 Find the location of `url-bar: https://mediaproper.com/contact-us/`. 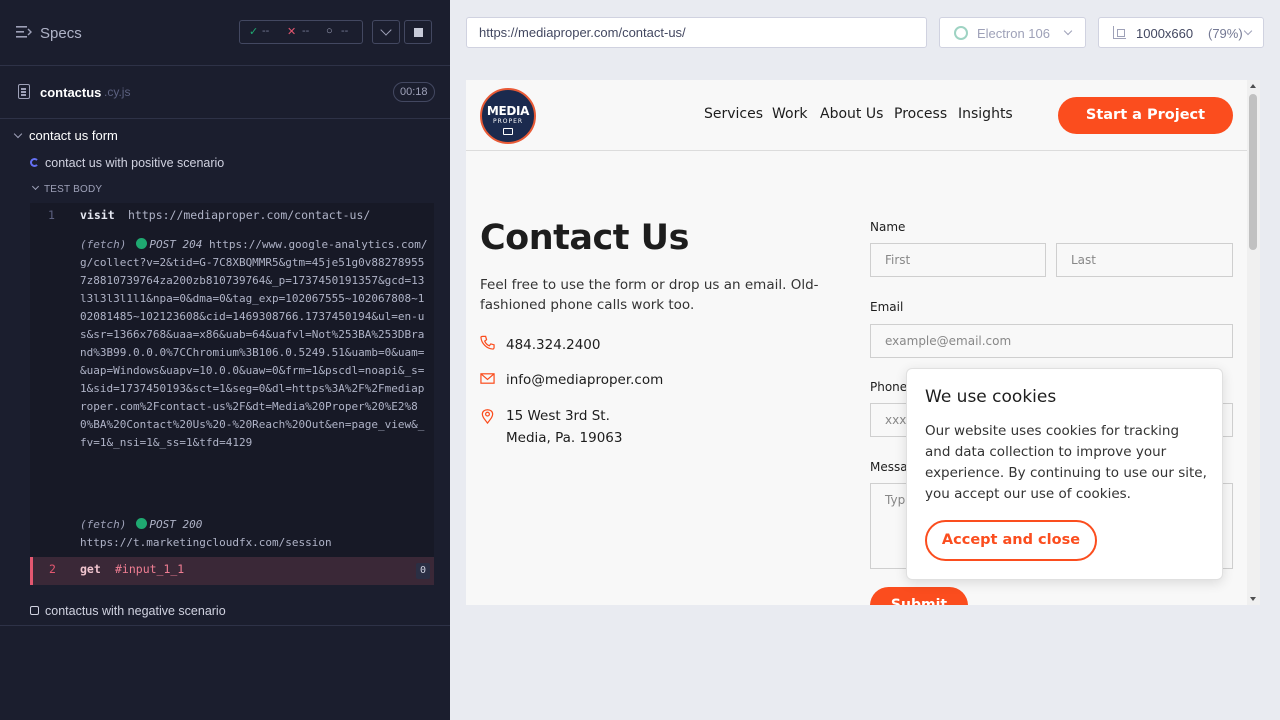

url-bar: https://mediaproper.com/contact-us/ is located at coordinates (696, 32).